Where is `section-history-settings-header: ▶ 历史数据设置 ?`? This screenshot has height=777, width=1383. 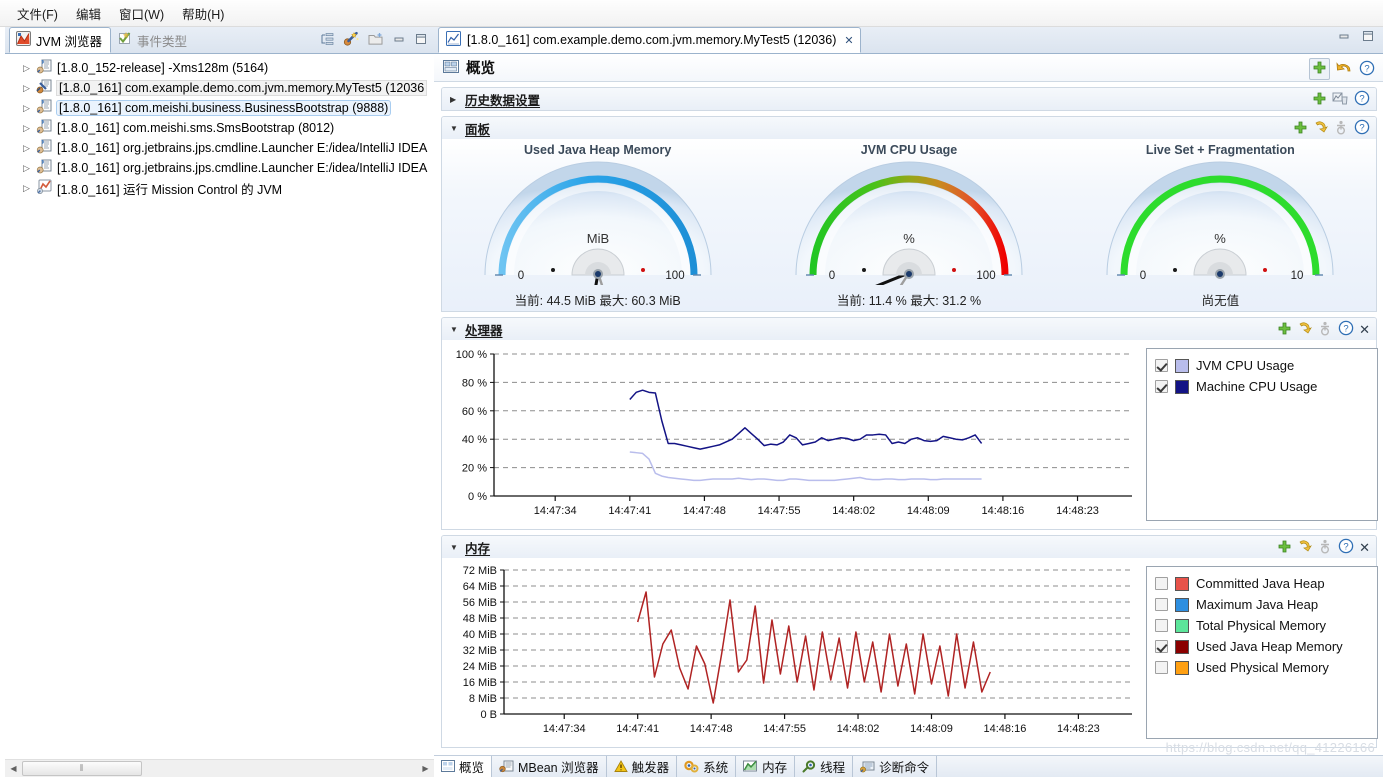 section-history-settings-header: ▶ 历史数据设置 ? is located at coordinates (909, 99).